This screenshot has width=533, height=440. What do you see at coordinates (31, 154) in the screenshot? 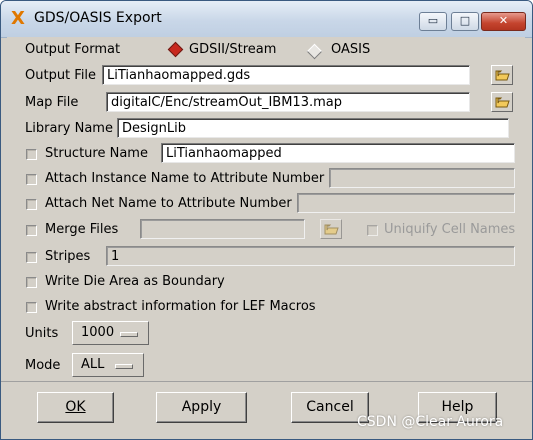
I see `structure-name-checkbox` at bounding box center [31, 154].